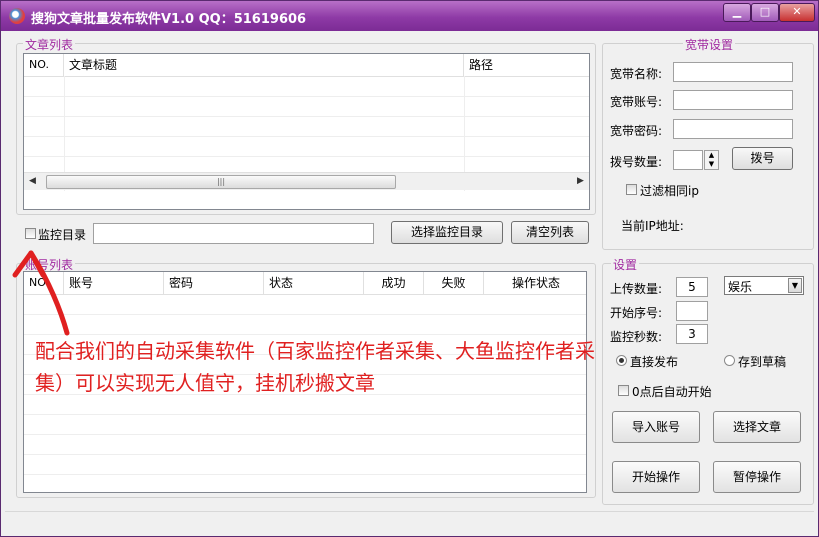 This screenshot has width=819, height=537. What do you see at coordinates (711, 164) in the screenshot?
I see `spin-down-icon: ▼` at bounding box center [711, 164].